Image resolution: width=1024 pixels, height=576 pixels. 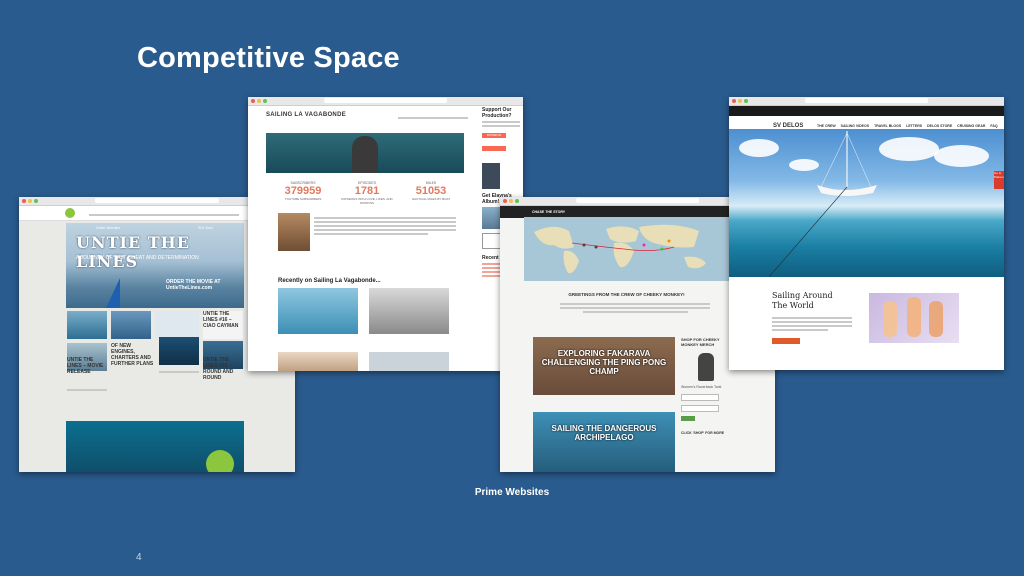 I want to click on stat-value: 51053, so click(x=431, y=191).